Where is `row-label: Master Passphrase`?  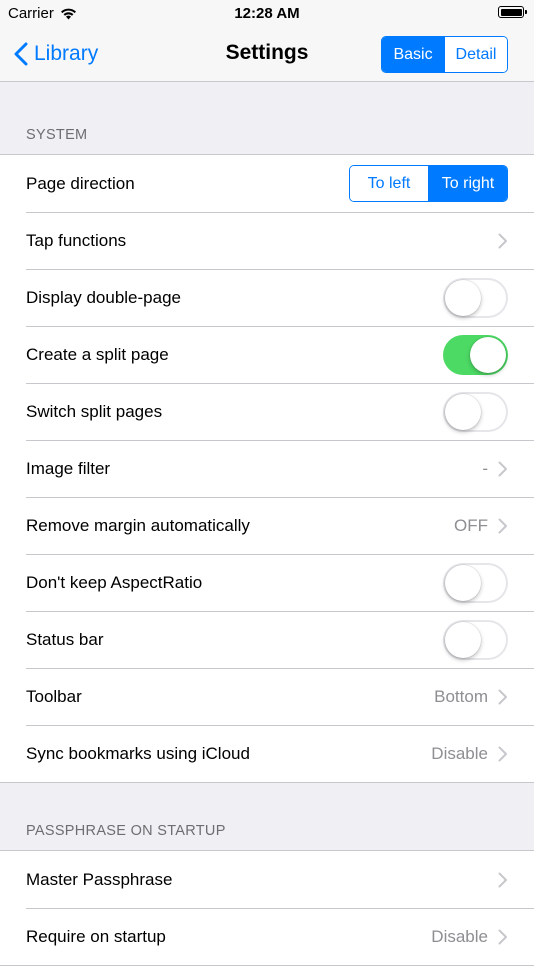 row-label: Master Passphrase is located at coordinates (99, 879).